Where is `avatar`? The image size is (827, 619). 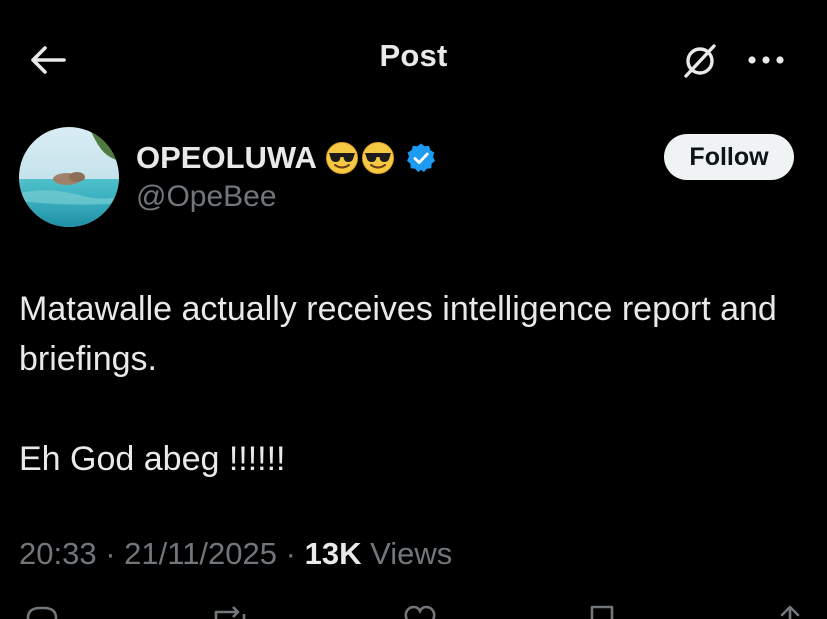 avatar is located at coordinates (69, 177).